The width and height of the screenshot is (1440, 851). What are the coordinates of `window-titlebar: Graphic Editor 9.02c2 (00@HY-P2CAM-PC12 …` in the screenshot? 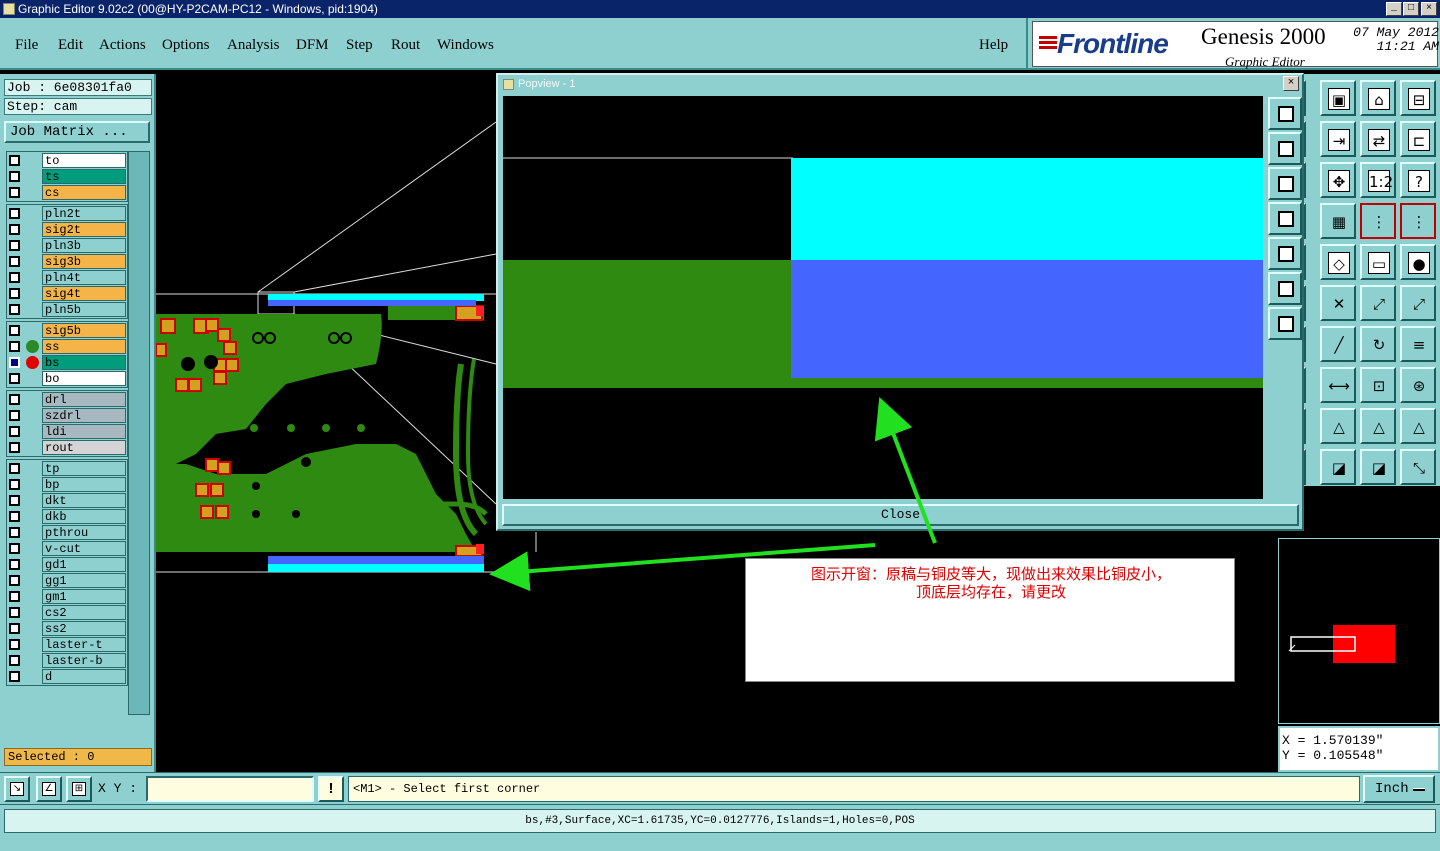 It's located at (720, 9).